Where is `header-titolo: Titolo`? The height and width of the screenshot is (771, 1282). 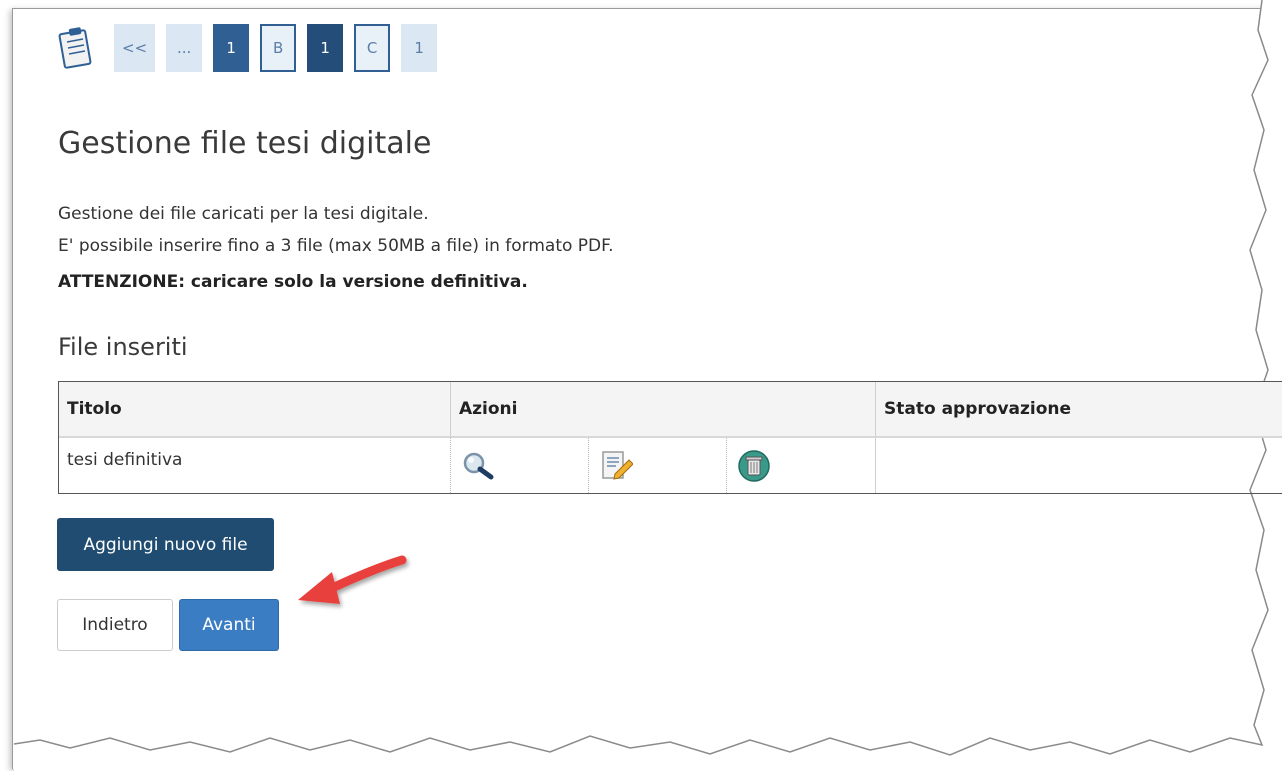 header-titolo: Titolo is located at coordinates (255, 410).